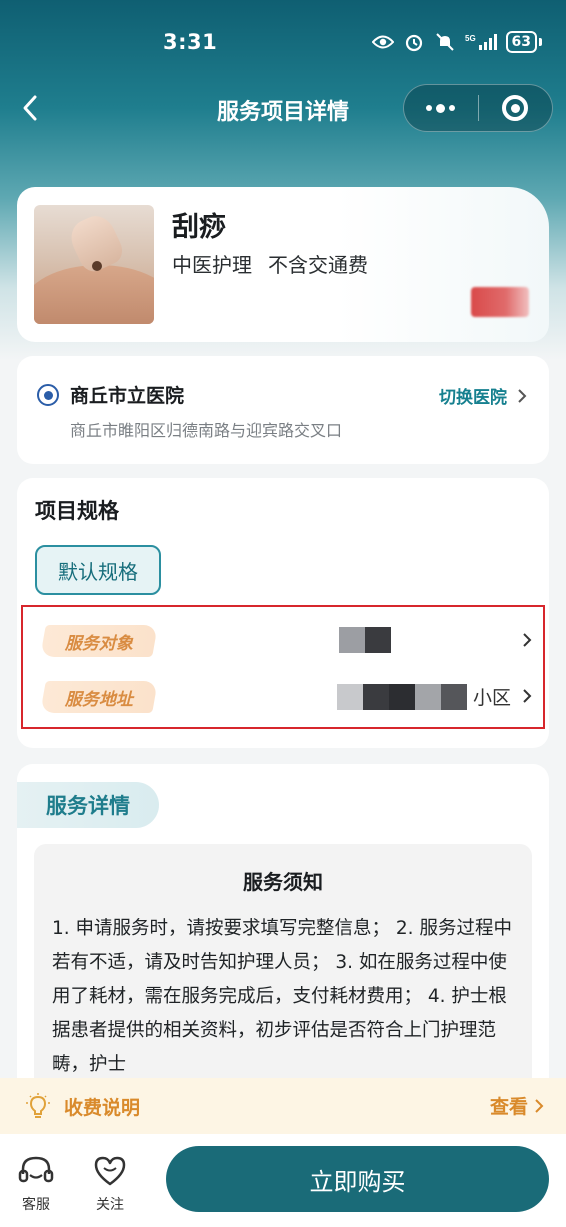 The image size is (566, 1227). I want to click on row-label: 服务对象, so click(99, 641).